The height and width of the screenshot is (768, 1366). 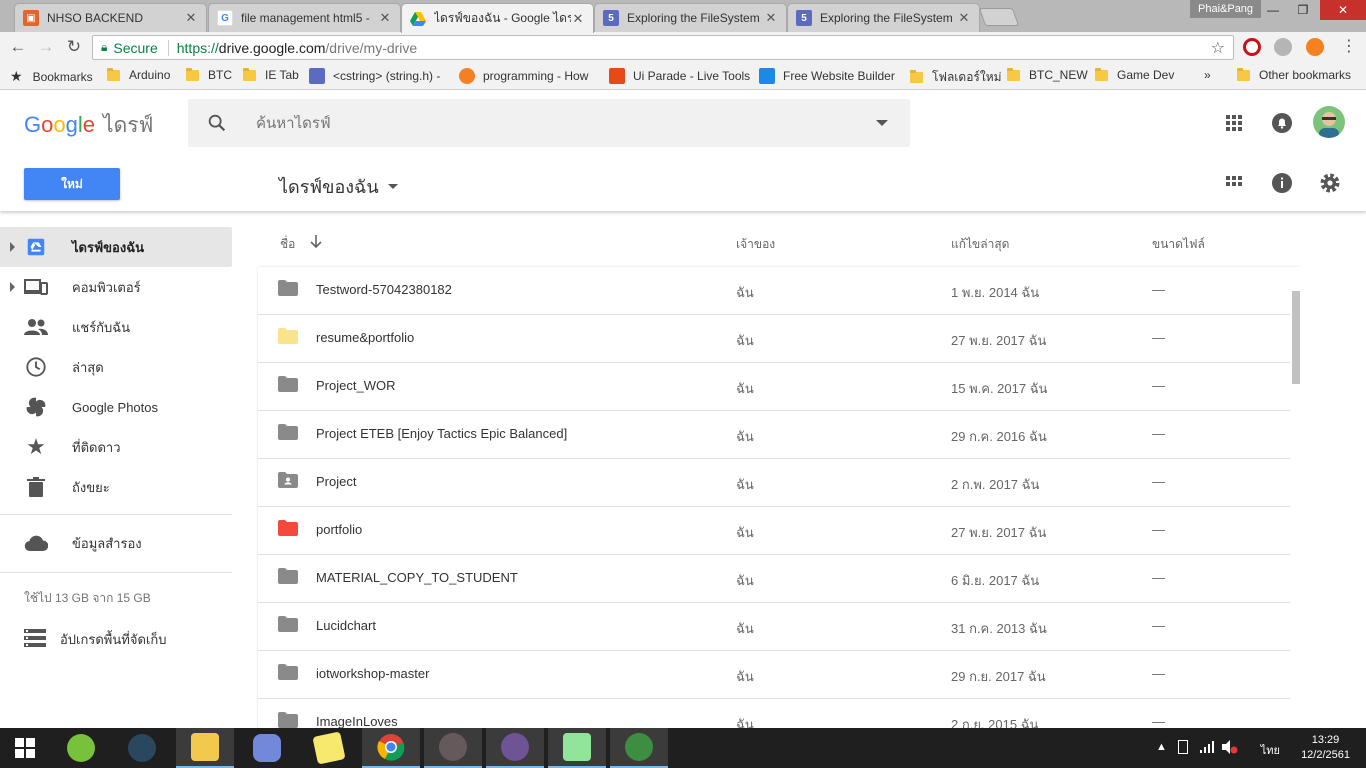 I want to click on utorrent-icon, so click(x=81, y=748).